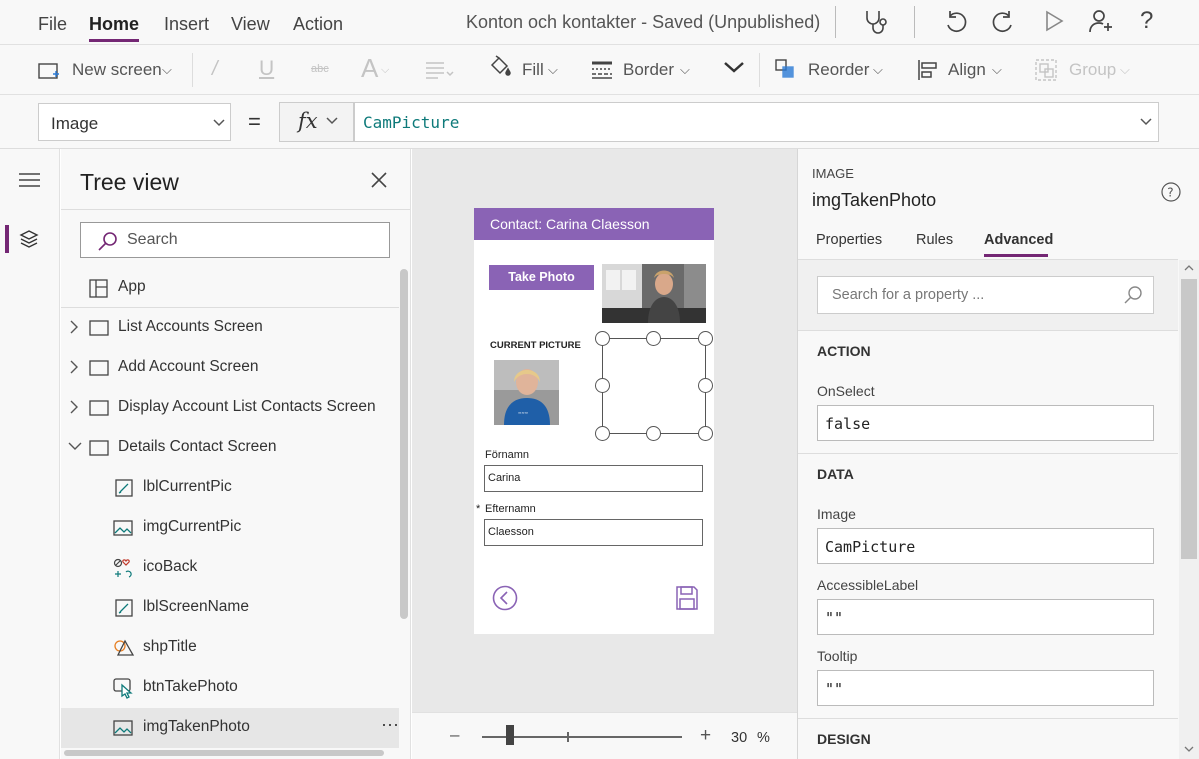 This screenshot has height=759, width=1199. I want to click on menu-action: Action, so click(318, 24).